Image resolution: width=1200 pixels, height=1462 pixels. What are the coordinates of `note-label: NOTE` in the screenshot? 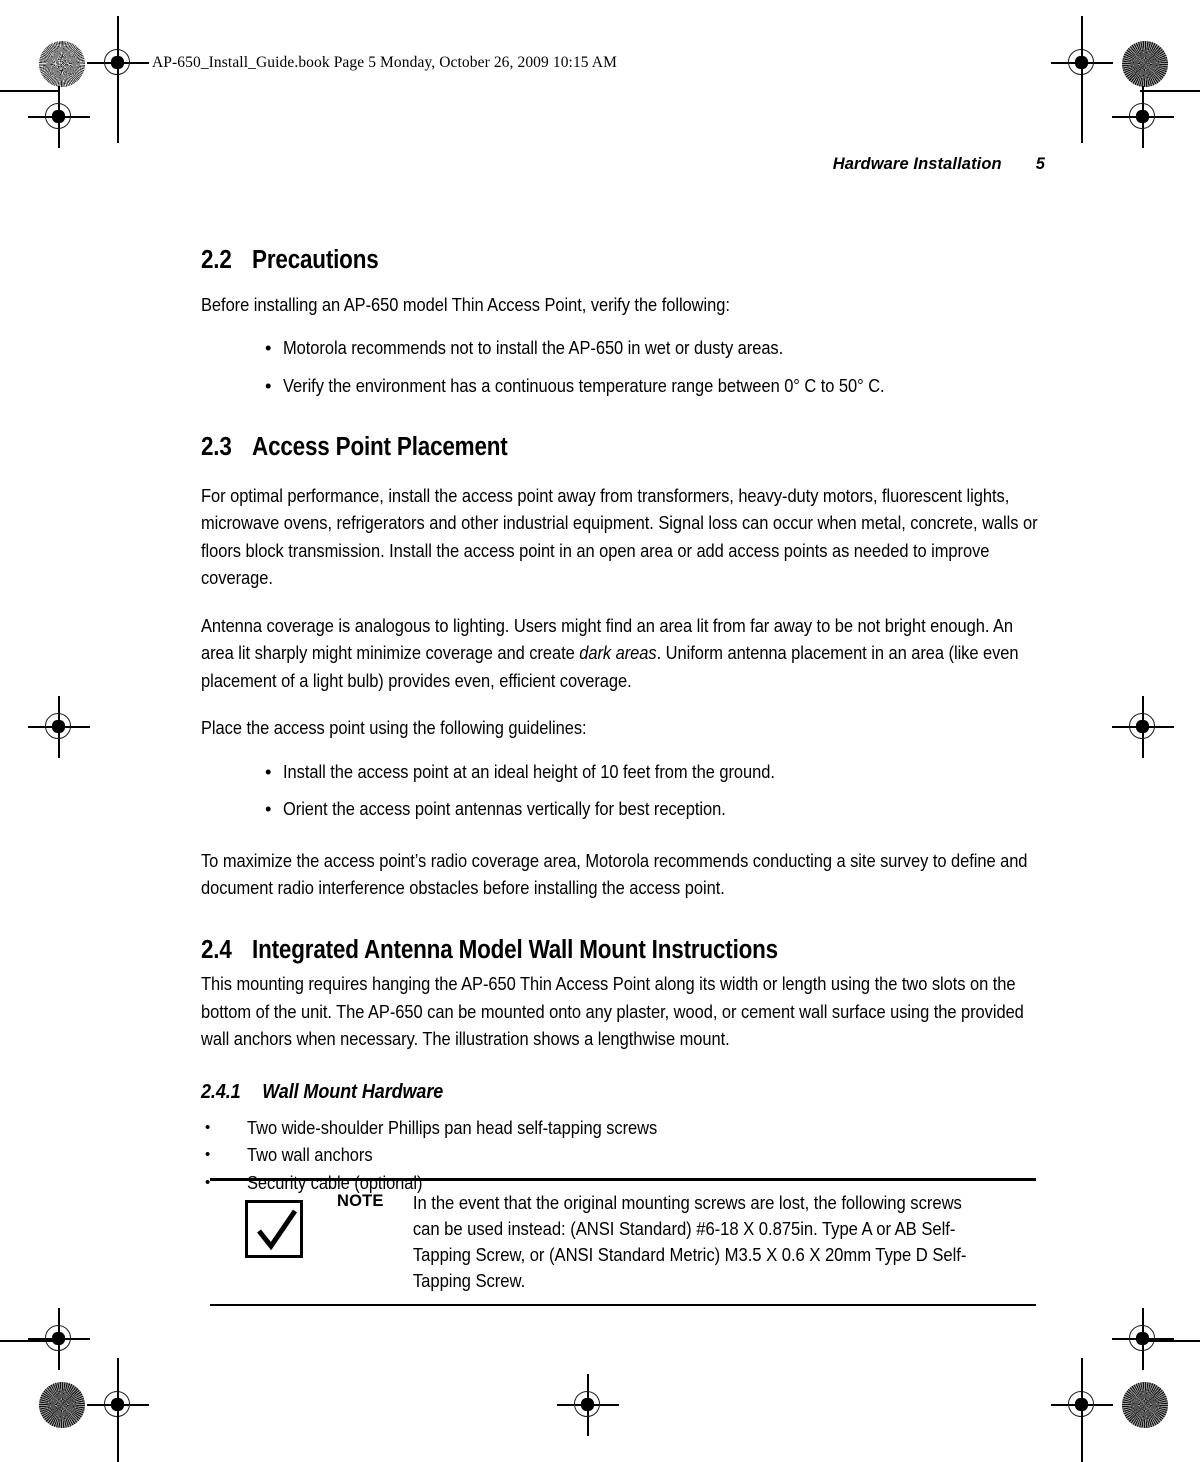 It's located at (360, 1200).